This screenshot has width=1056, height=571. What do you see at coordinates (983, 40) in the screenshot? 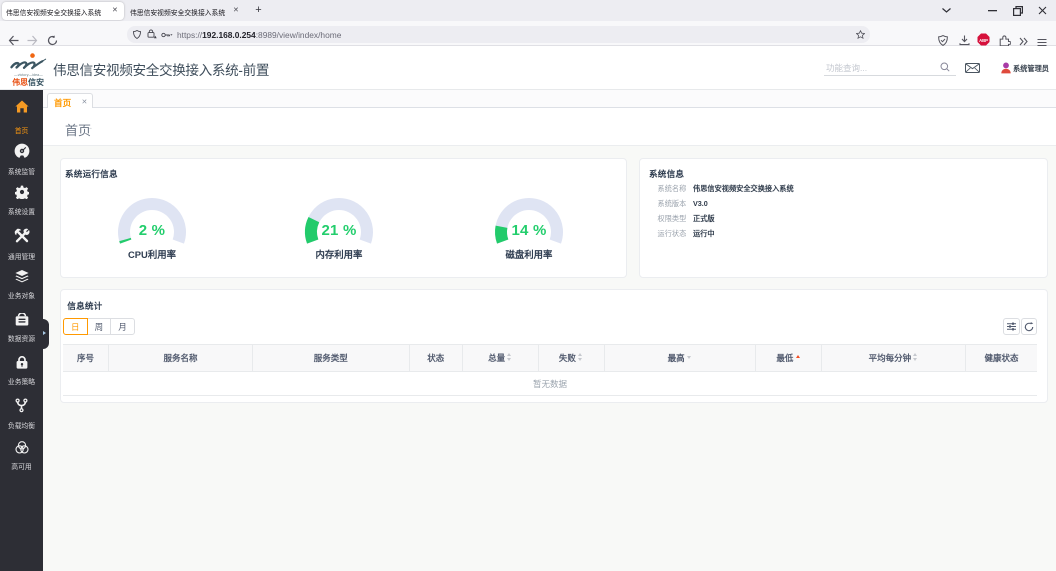
I see `svg-text: ABP` at bounding box center [983, 40].